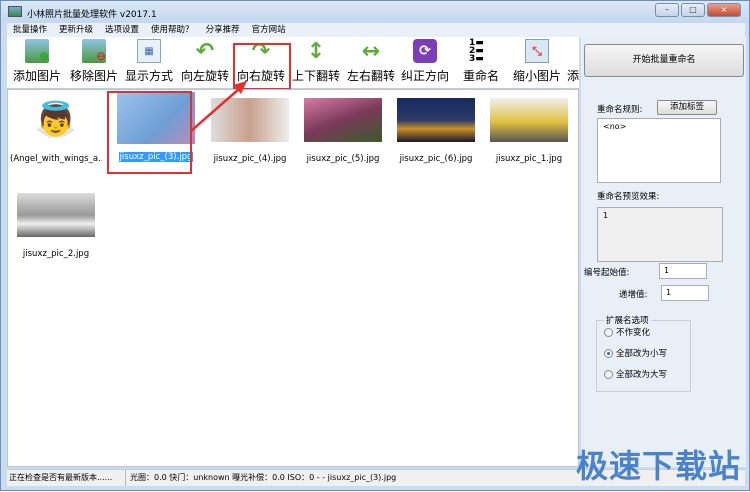 The width and height of the screenshot is (750, 492). What do you see at coordinates (628, 197) in the screenshot?
I see `preview-label: 重命名预览效果:` at bounding box center [628, 197].